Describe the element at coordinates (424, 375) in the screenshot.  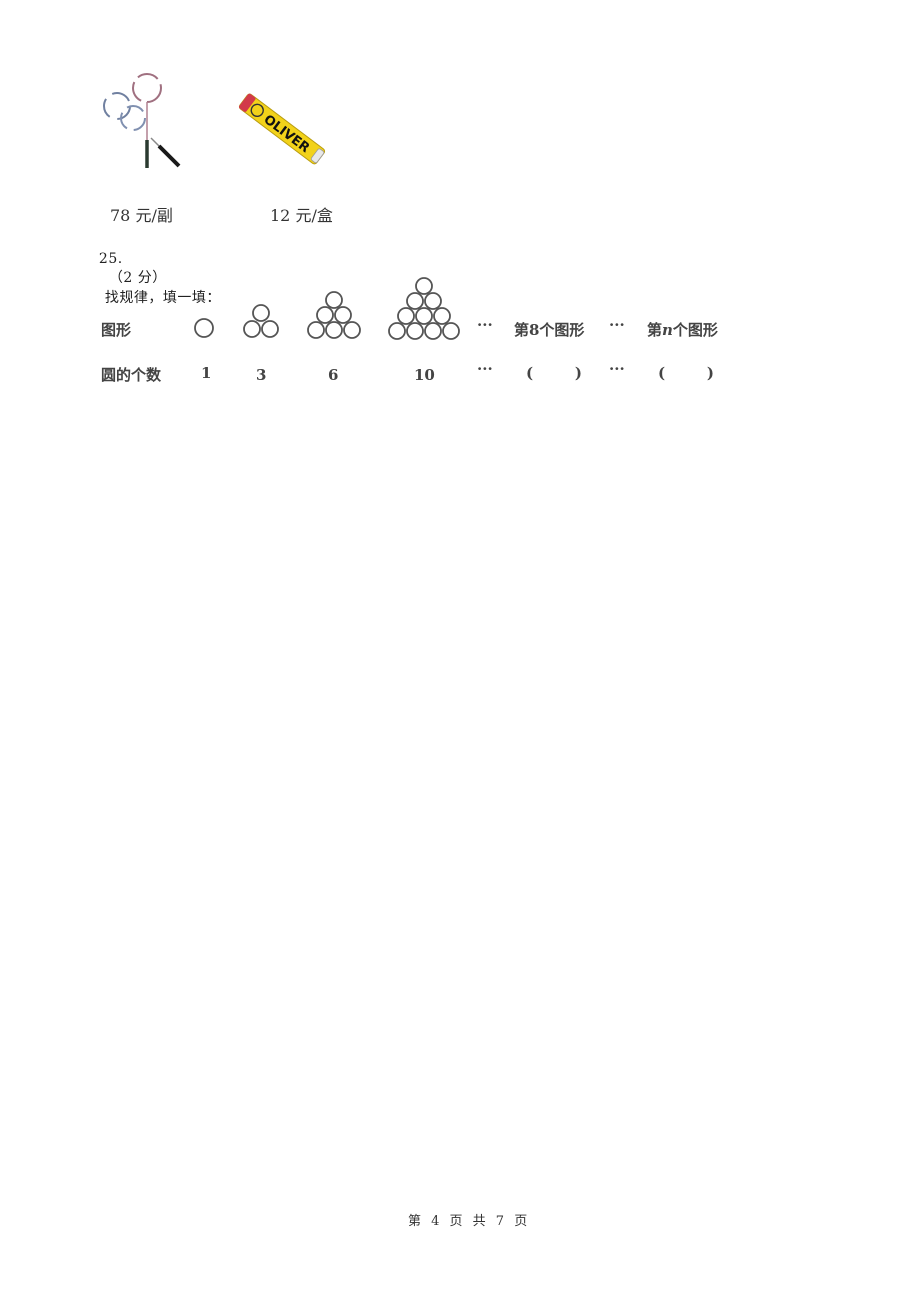
I see `count-4: 10` at that location.